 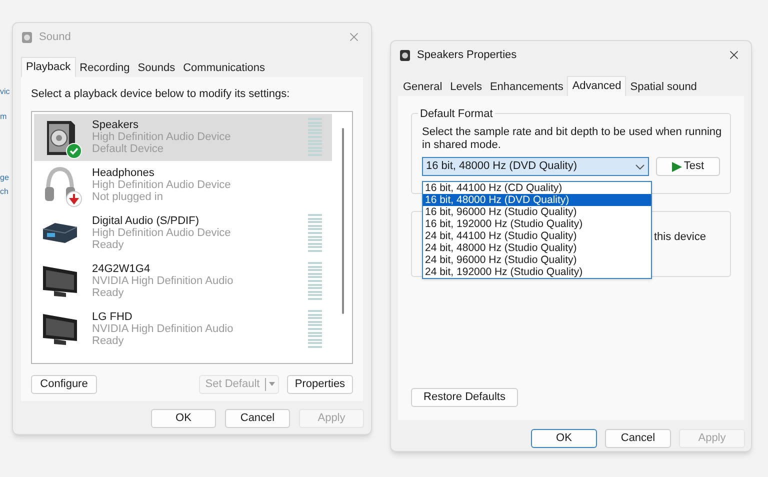 I want to click on scrollbar, so click(x=343, y=221).